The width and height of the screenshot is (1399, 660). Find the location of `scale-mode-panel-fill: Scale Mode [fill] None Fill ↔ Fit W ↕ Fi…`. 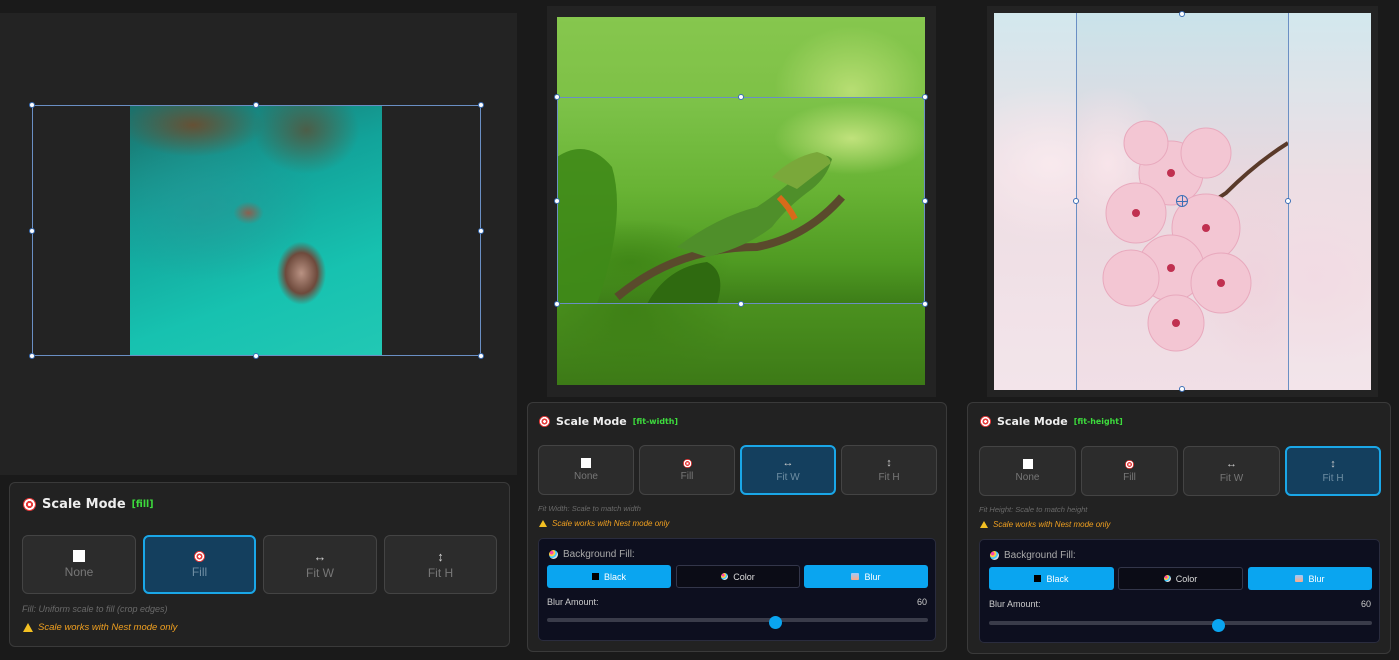

scale-mode-panel-fill: Scale Mode [fill] None Fill ↔ Fit W ↕ Fi… is located at coordinates (259, 564).